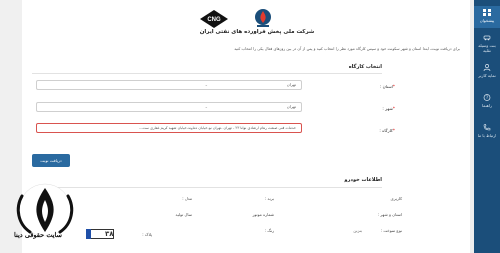  I want to click on site-watermark-logo-icon, so click(45, 210).